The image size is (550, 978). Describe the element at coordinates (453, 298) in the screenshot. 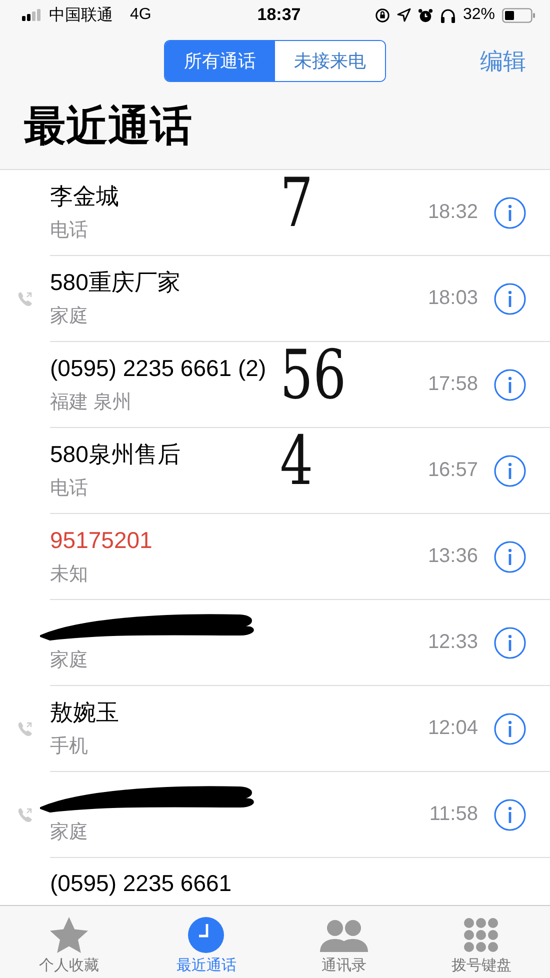

I see `call-time: 18:03` at that location.